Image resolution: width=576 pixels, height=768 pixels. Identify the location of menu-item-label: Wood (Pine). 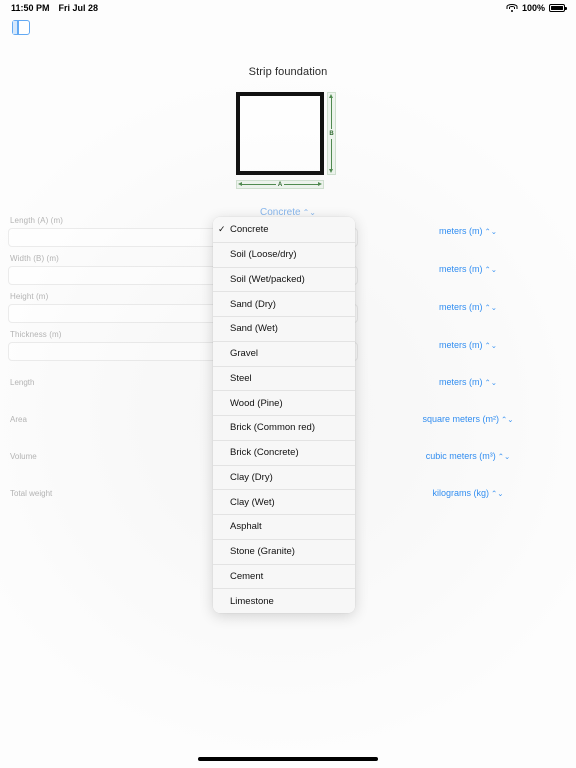
(256, 403).